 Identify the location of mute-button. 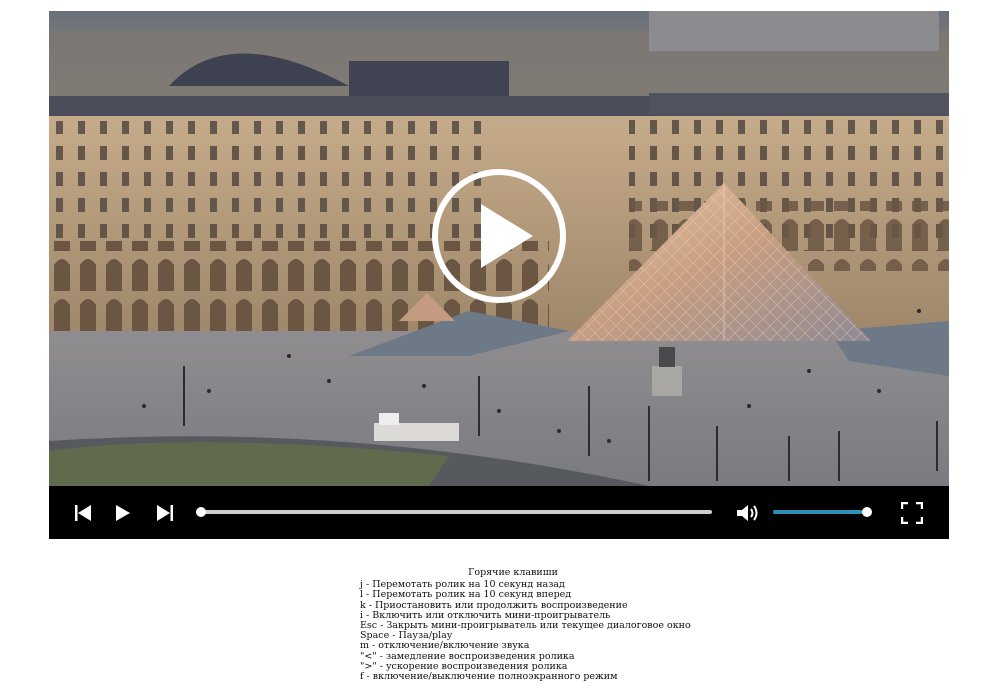
(748, 512).